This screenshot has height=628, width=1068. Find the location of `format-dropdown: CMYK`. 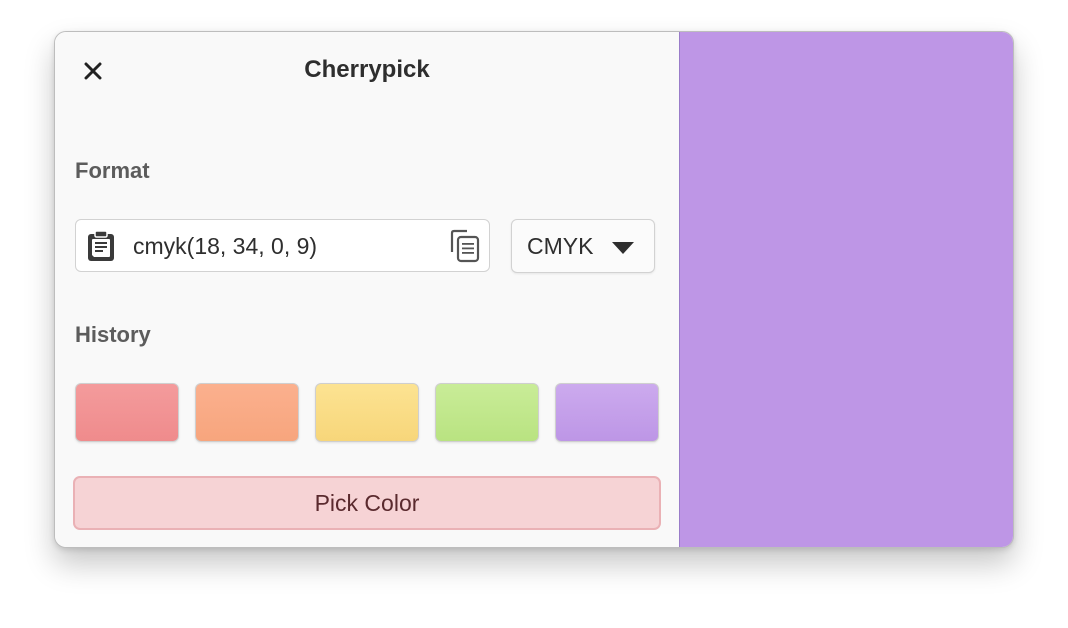

format-dropdown: CMYK is located at coordinates (583, 246).